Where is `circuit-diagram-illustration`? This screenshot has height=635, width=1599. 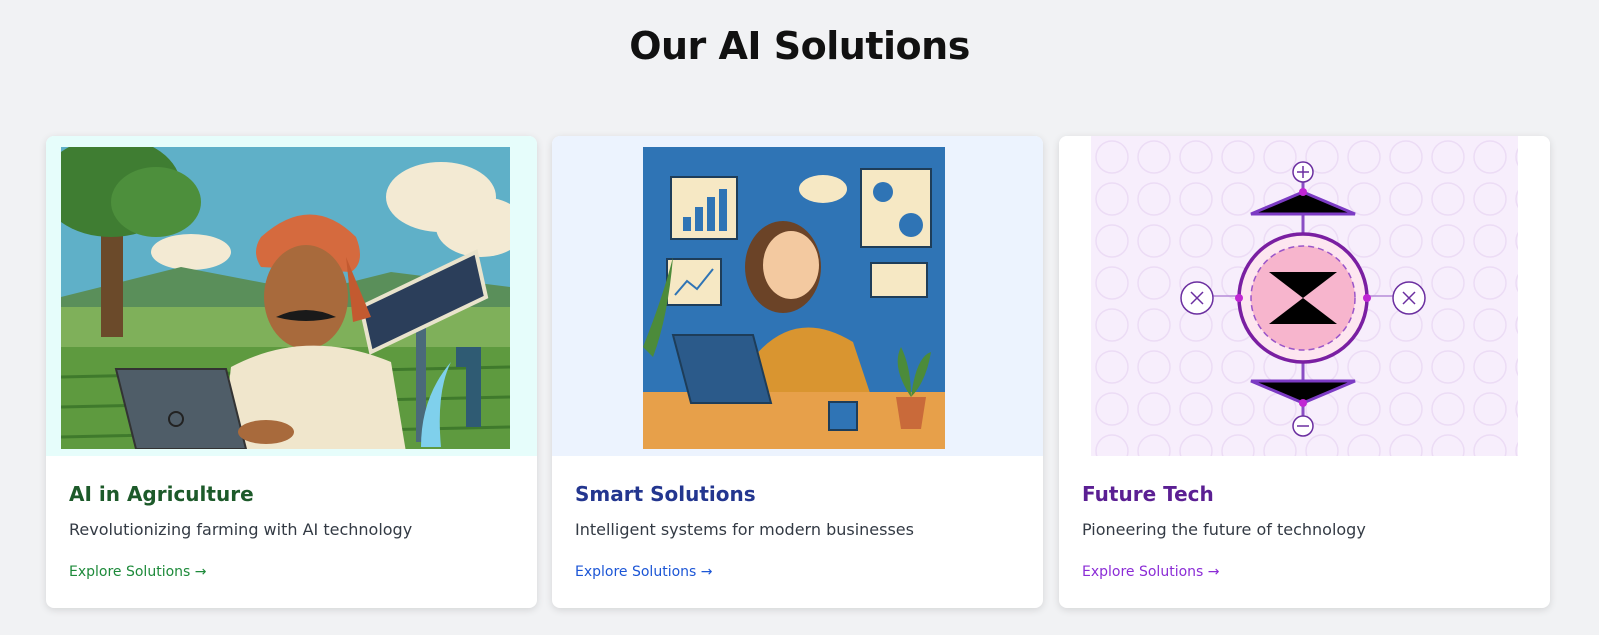
circuit-diagram-illustration is located at coordinates (1304, 296).